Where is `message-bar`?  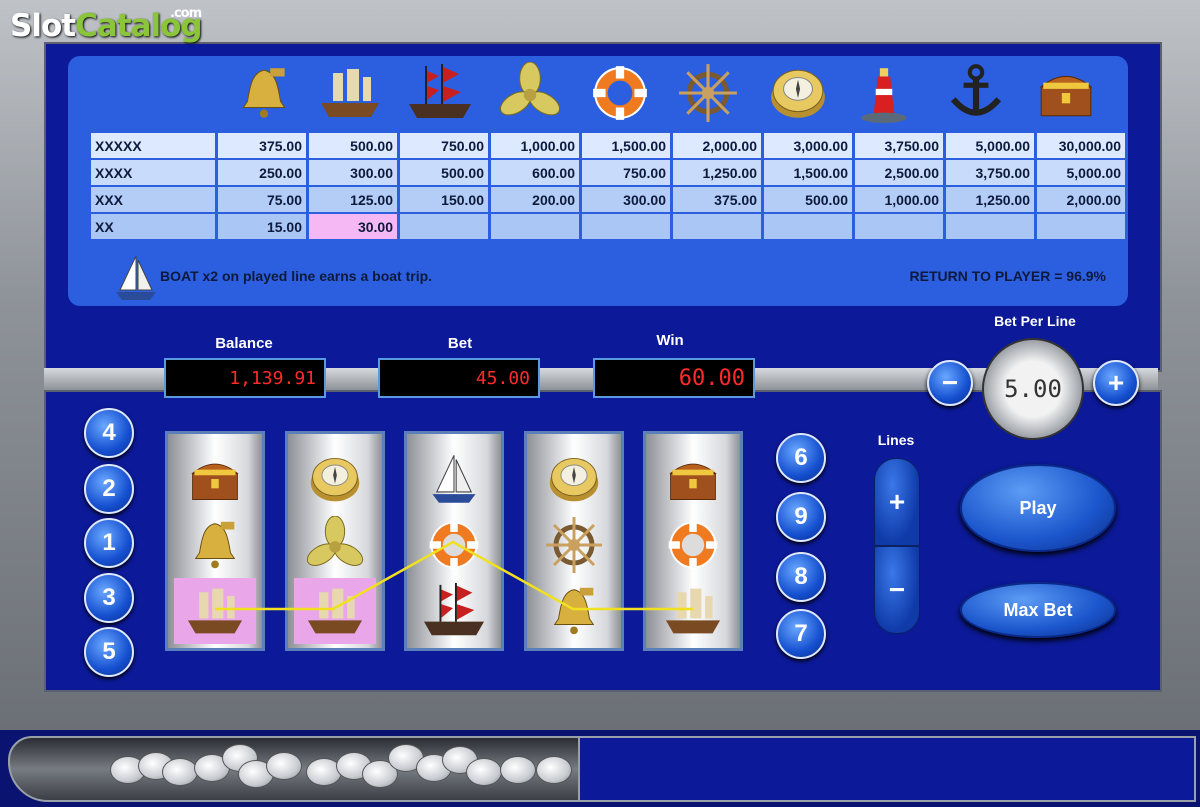
message-bar is located at coordinates (887, 769).